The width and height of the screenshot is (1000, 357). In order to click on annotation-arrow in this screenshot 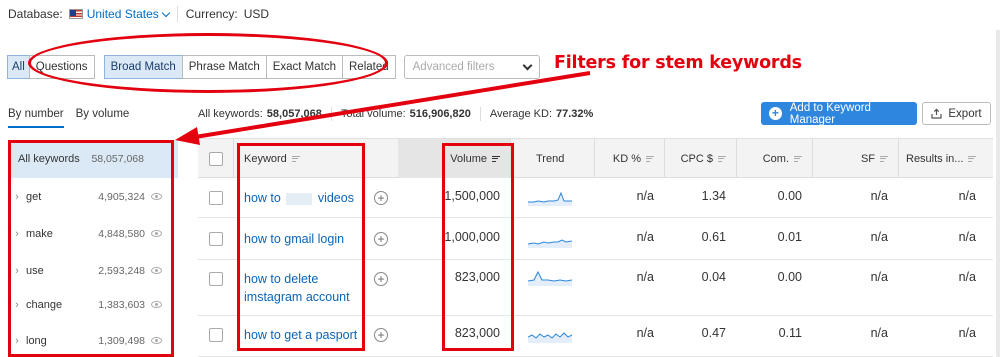, I will do `click(383, 108)`.